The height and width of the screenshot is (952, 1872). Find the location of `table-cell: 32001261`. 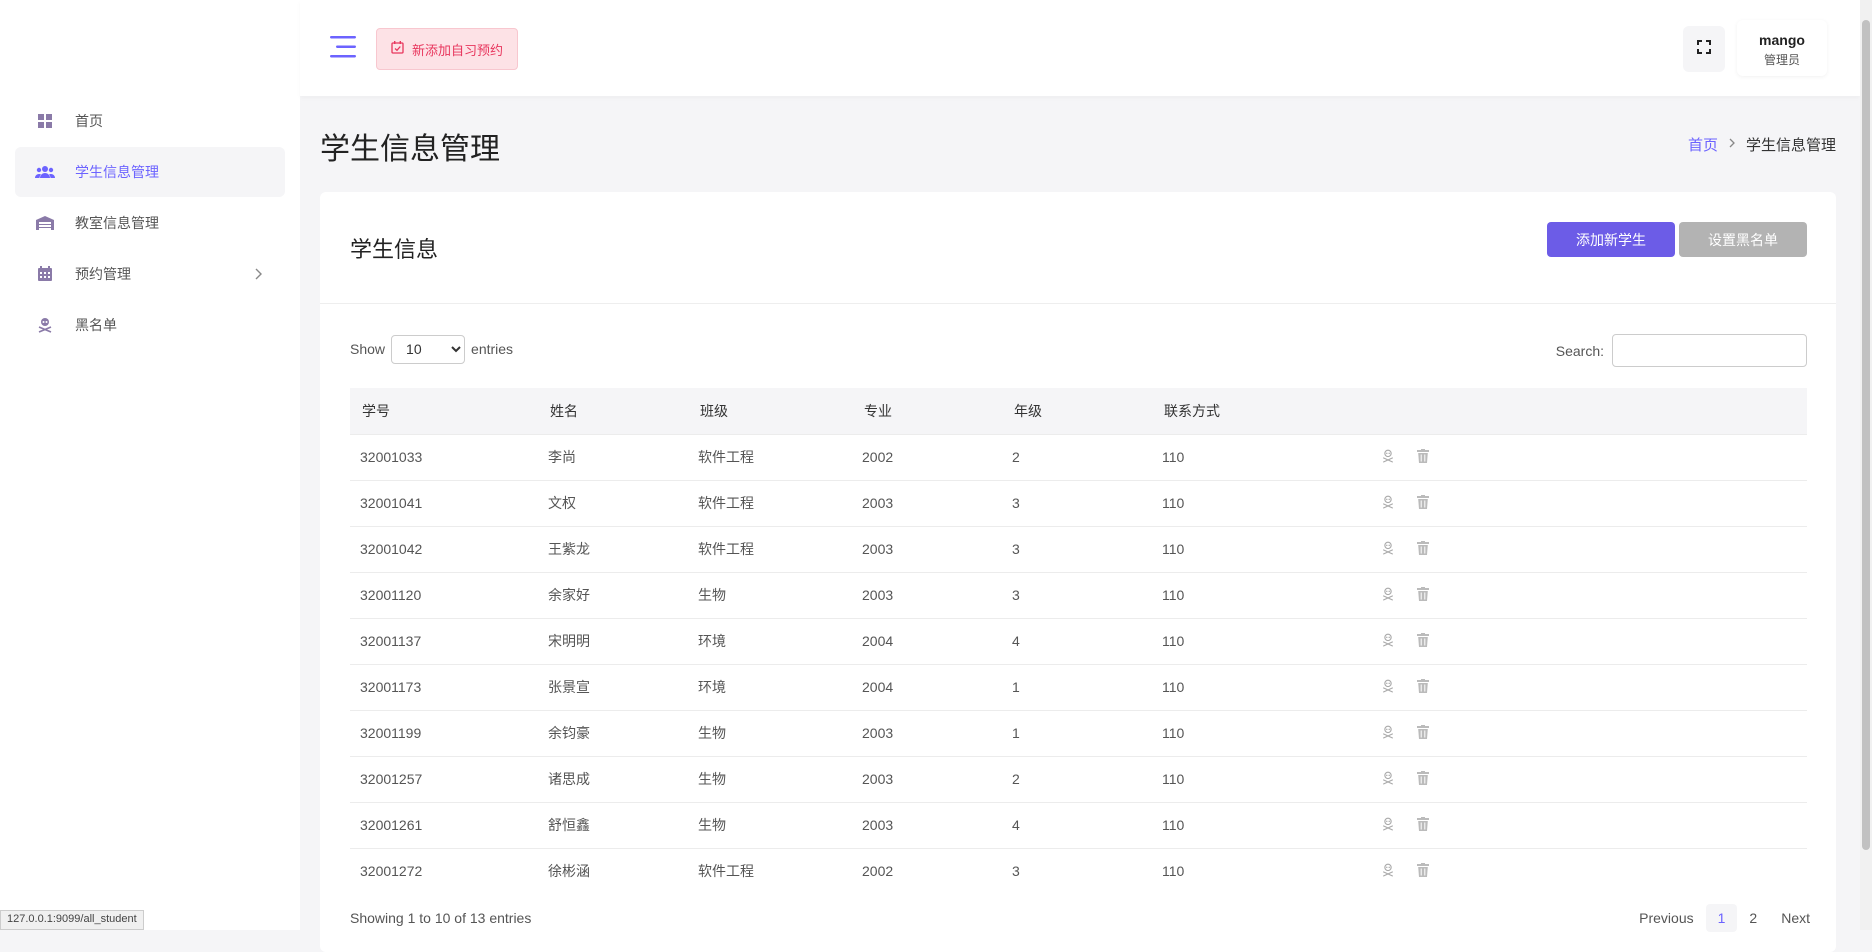

table-cell: 32001261 is located at coordinates (444, 825).